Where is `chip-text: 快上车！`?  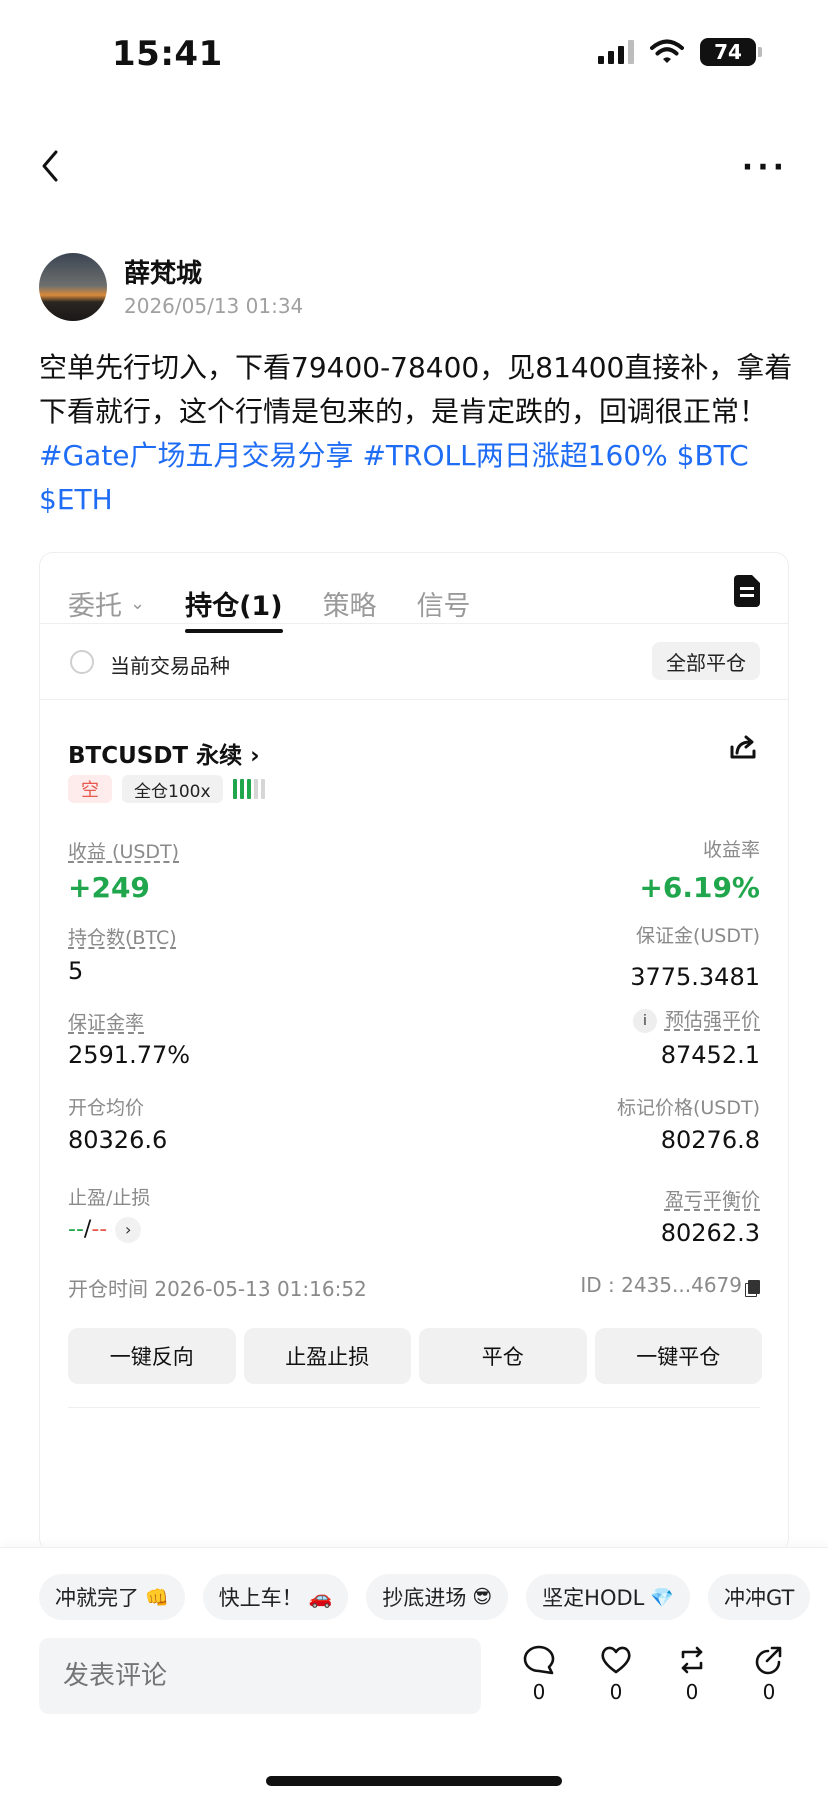
chip-text: 快上车！ is located at coordinates (260, 1598).